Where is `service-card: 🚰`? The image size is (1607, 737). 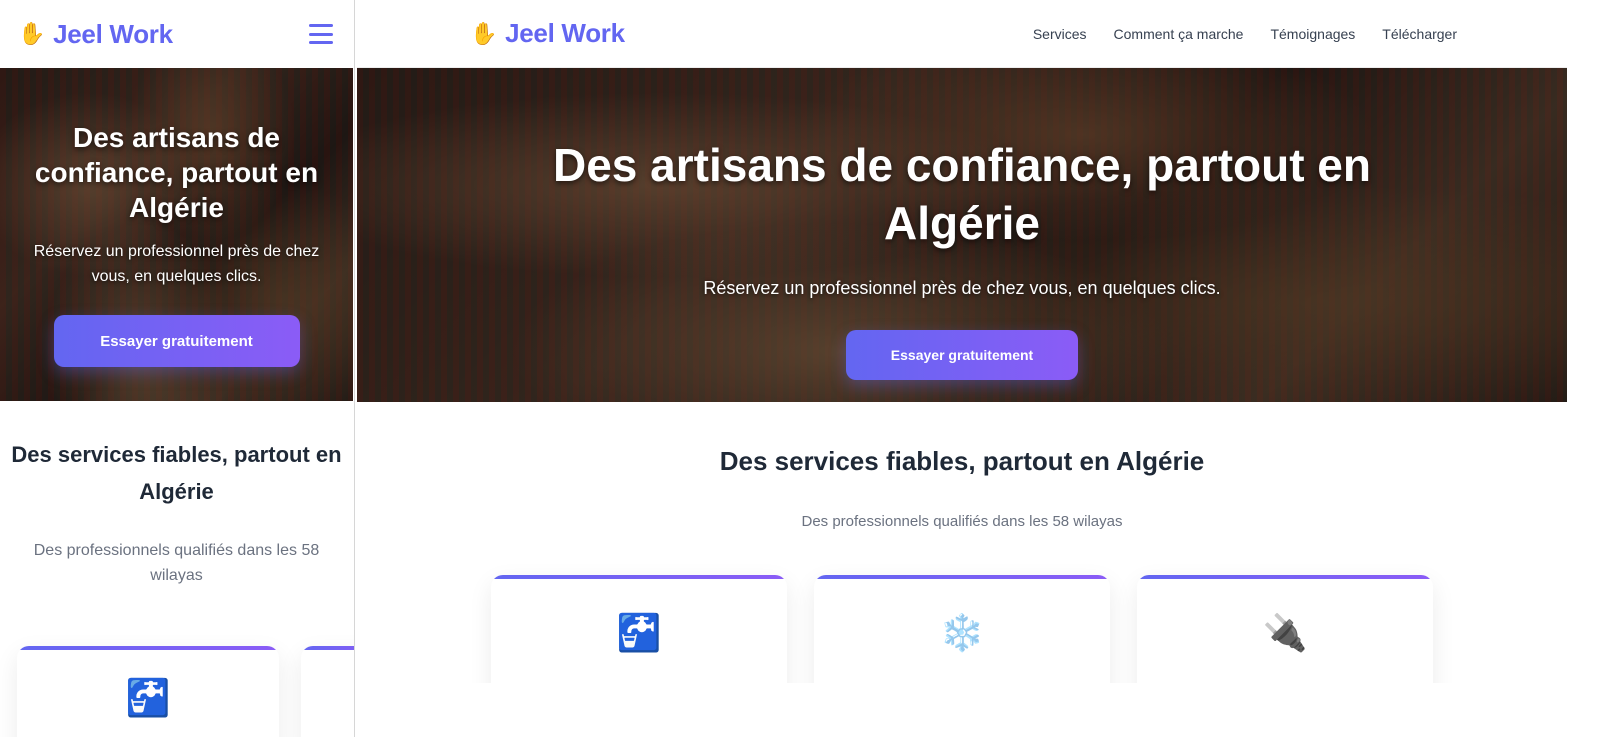 service-card: 🚰 is located at coordinates (148, 691).